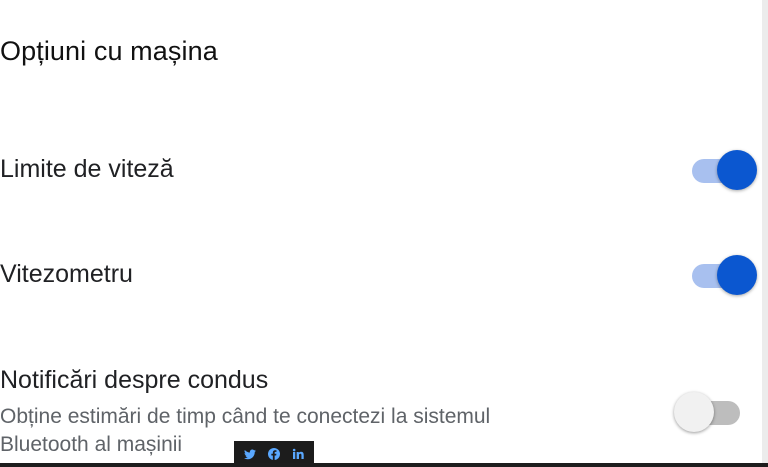 The width and height of the screenshot is (768, 467). What do you see at coordinates (298, 454) in the screenshot?
I see `linkedin-icon` at bounding box center [298, 454].